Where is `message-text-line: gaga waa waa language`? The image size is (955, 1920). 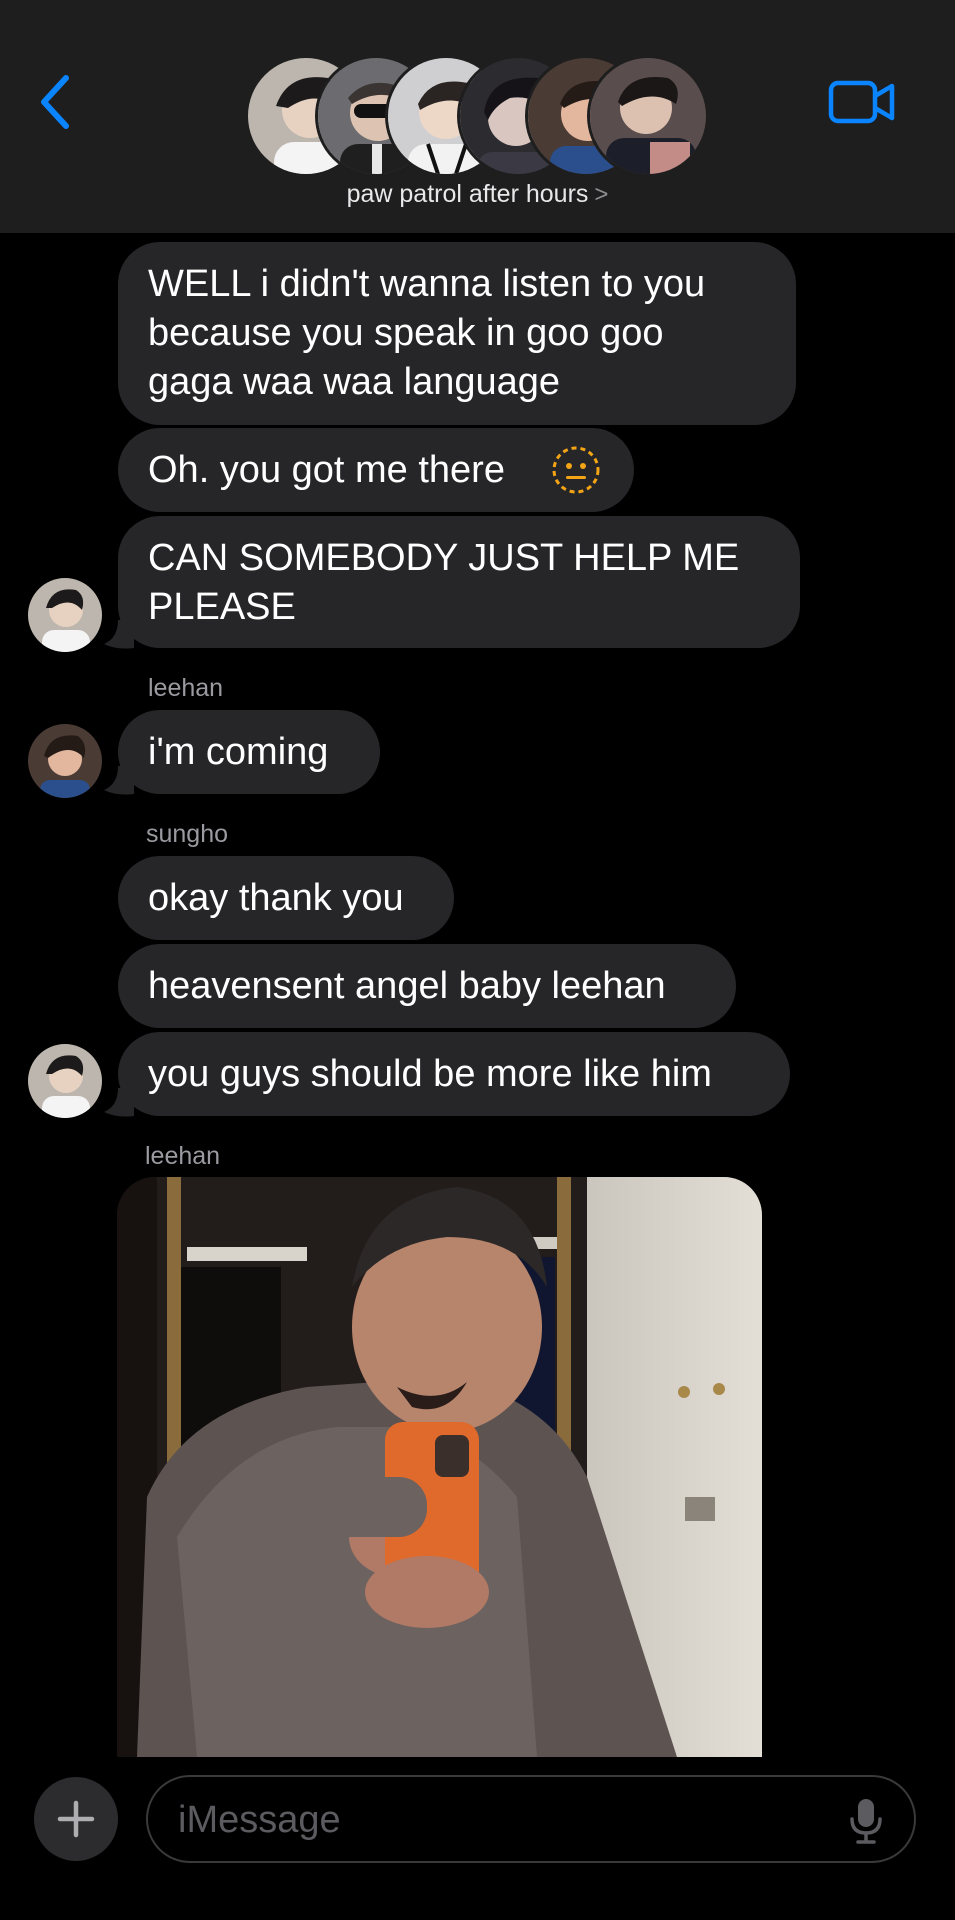 message-text-line: gaga waa waa language is located at coordinates (354, 382).